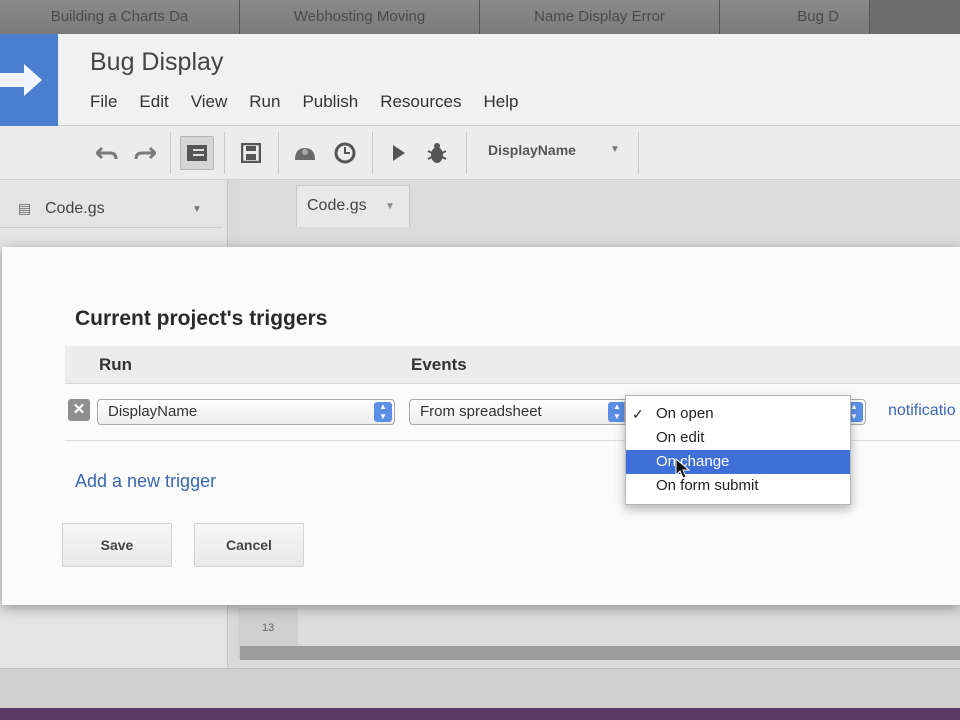 This screenshot has width=960, height=720. Describe the element at coordinates (107, 153) in the screenshot. I see `undo-icon` at that location.